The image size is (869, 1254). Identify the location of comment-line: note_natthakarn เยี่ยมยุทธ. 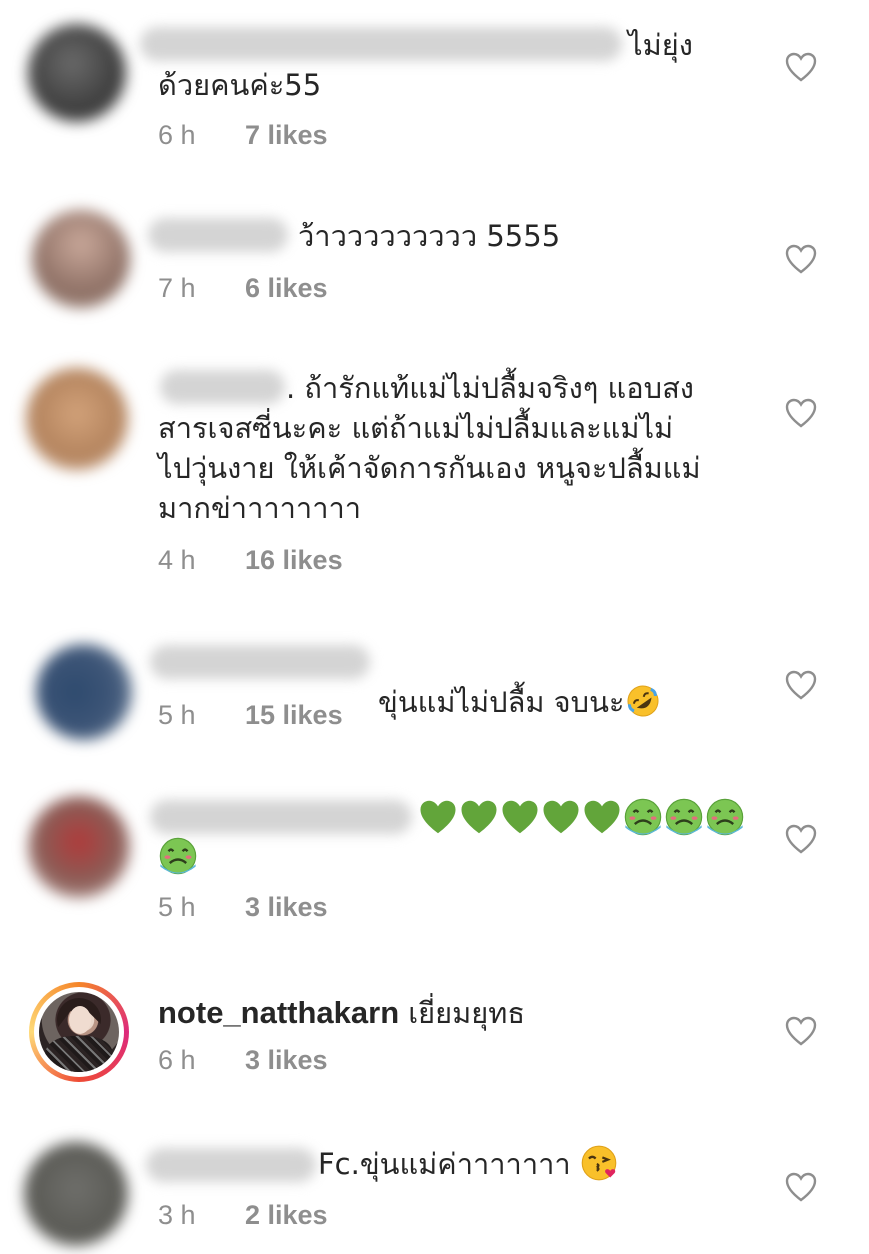
(341, 1013).